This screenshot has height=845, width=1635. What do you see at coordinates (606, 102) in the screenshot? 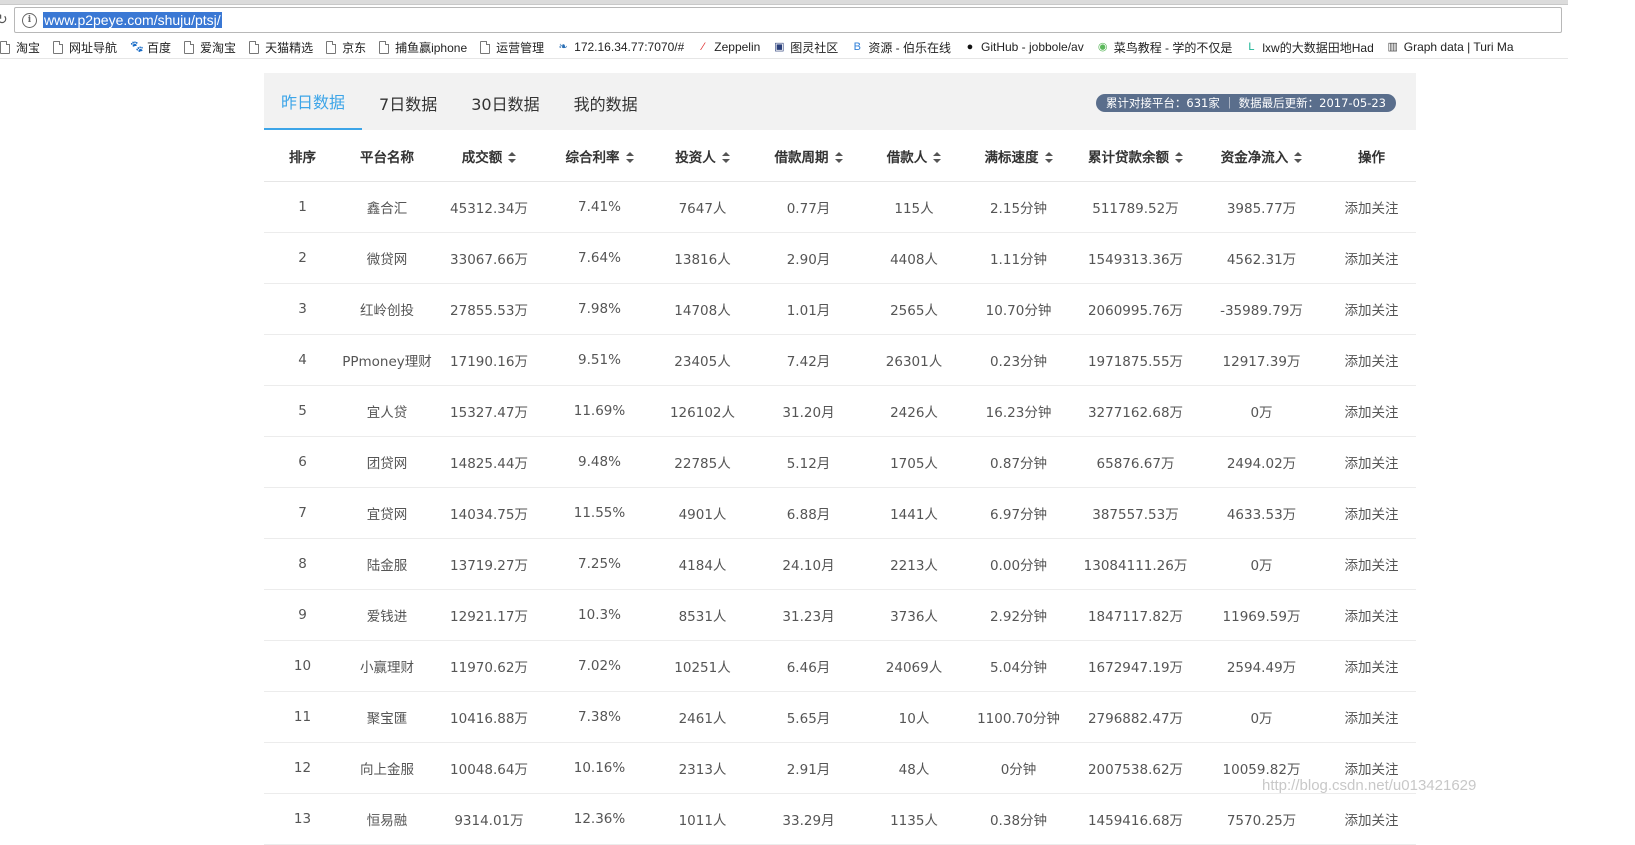
I see `tab-my-data: 我的数据` at bounding box center [606, 102].